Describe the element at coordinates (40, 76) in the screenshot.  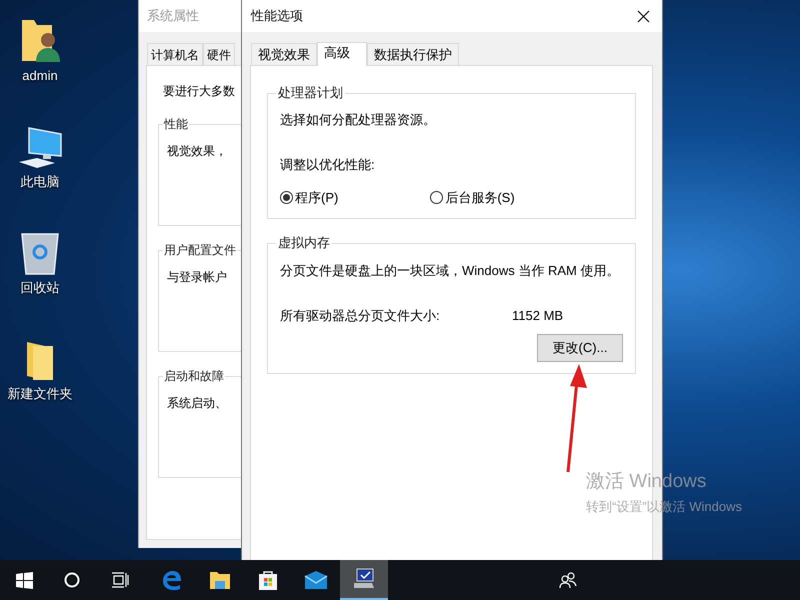
I see `desktop-icon-label: admin` at that location.